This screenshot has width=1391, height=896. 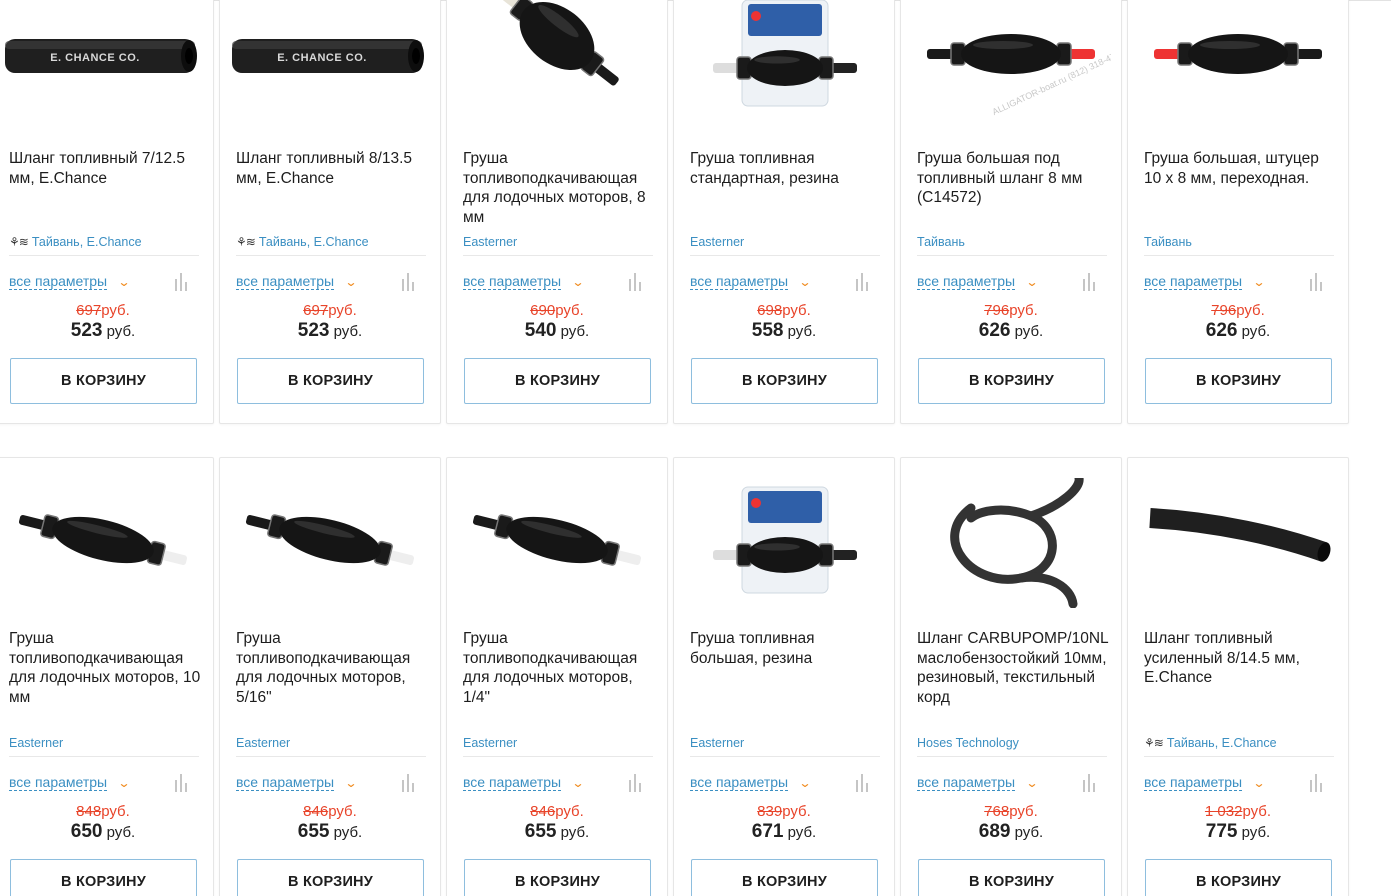 What do you see at coordinates (786, 648) in the screenshot?
I see `product-title: Груша топливная большая, резина` at bounding box center [786, 648].